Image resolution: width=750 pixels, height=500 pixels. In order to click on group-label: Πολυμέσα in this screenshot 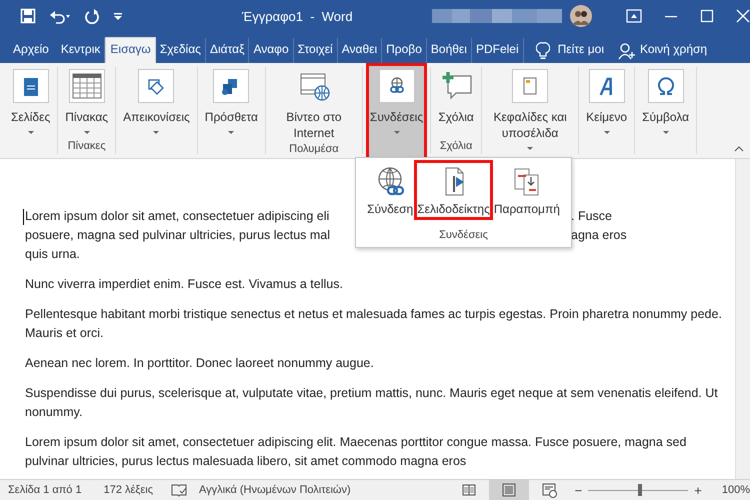, I will do `click(314, 149)`.